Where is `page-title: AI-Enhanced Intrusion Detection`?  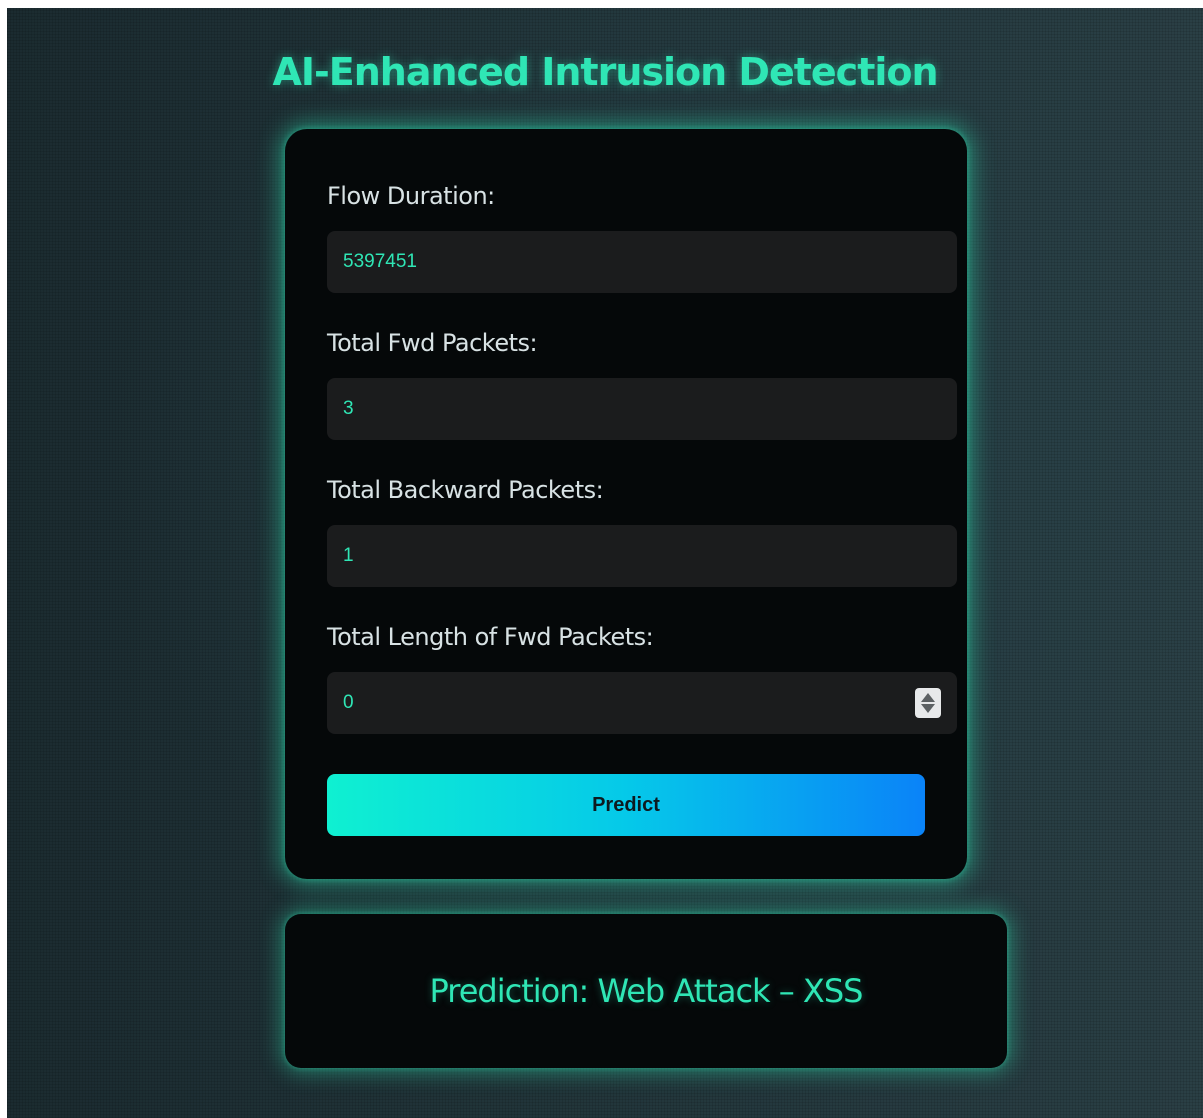
page-title: AI-Enhanced Intrusion Detection is located at coordinates (605, 72).